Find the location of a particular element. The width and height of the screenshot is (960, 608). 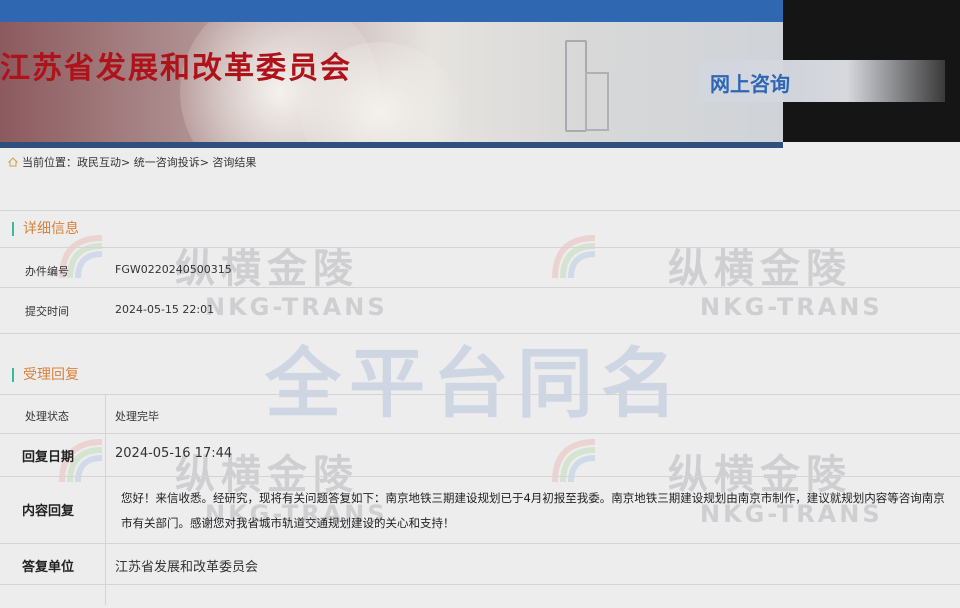

section-title-details: 详细信息 is located at coordinates (45, 229).